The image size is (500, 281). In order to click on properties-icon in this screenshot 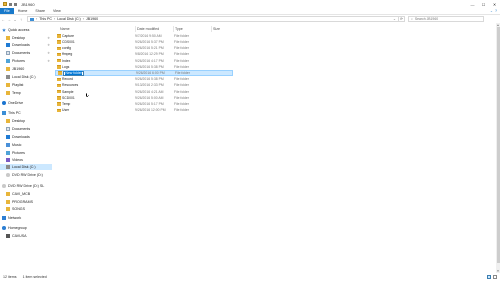, I will do `click(10, 4)`.